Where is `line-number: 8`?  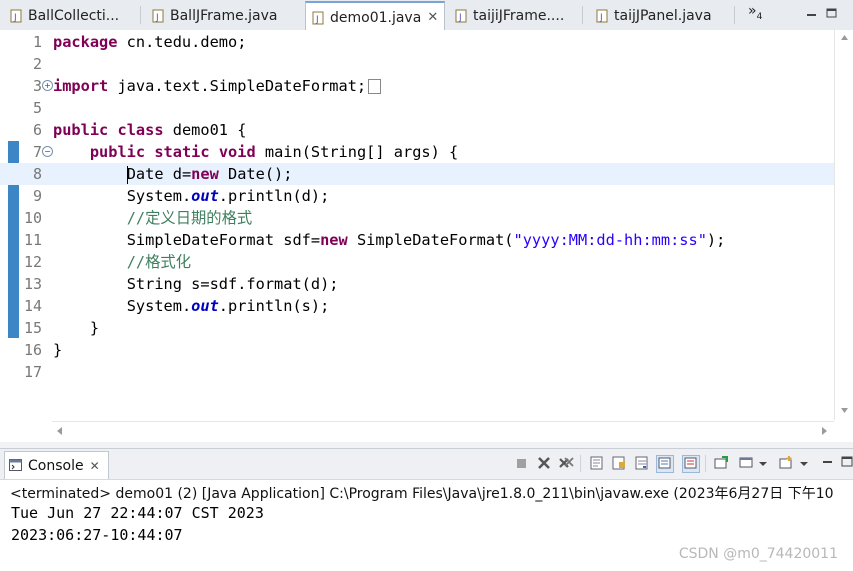 line-number: 8 is located at coordinates (37, 174).